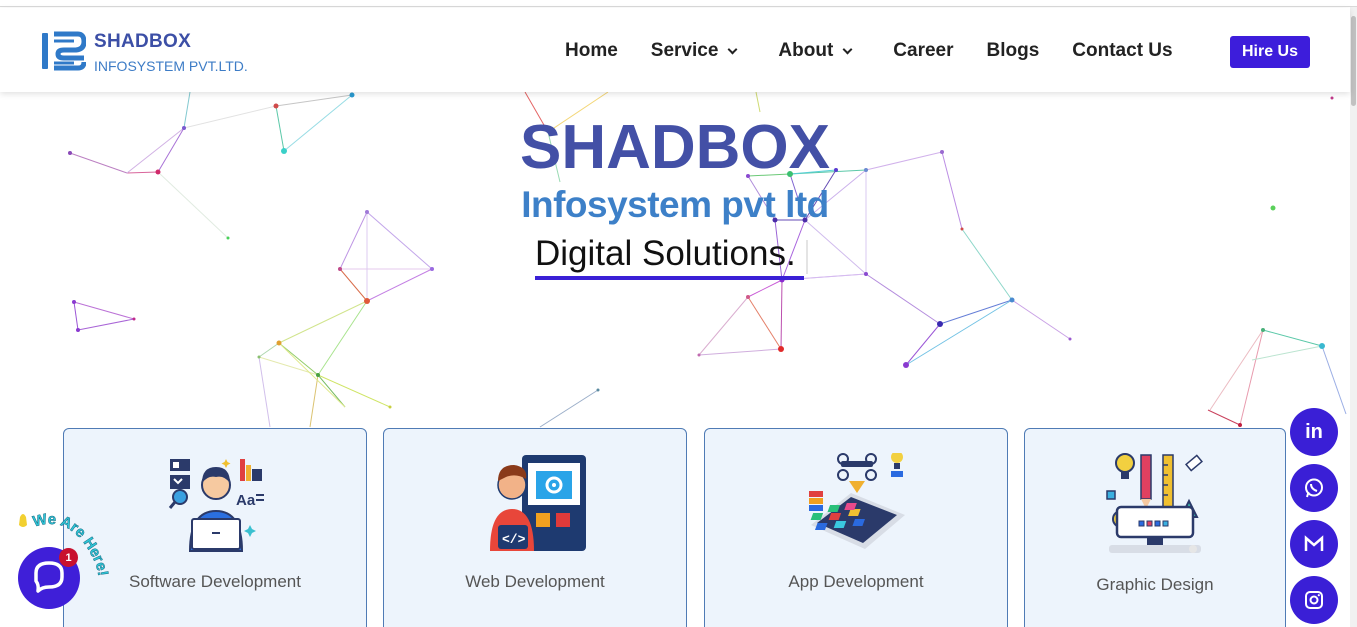 The width and height of the screenshot is (1357, 627). What do you see at coordinates (806, 50) in the screenshot?
I see `nav-about-label: About` at bounding box center [806, 50].